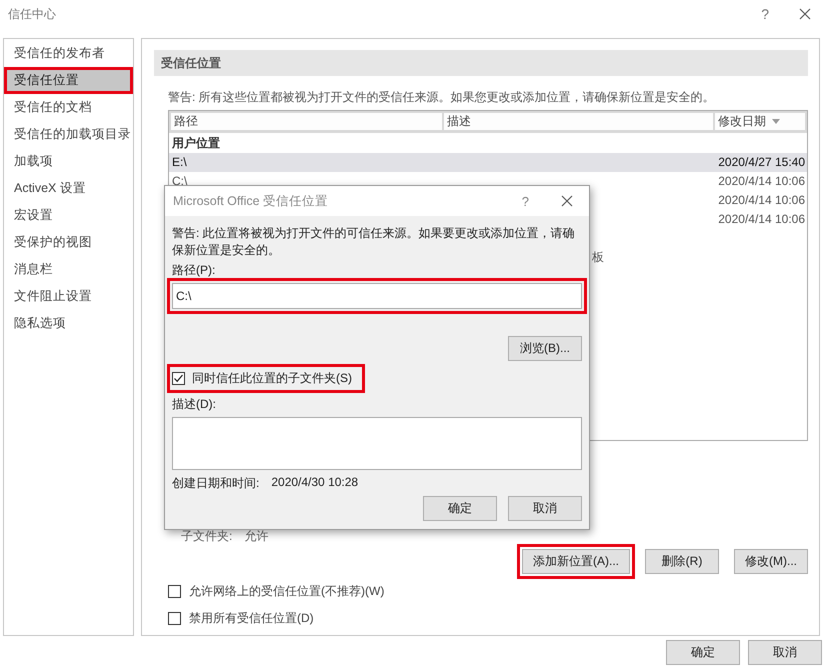 The height and width of the screenshot is (672, 825). I want to click on table-row: E:\ 2020/4/27 15:40, so click(488, 162).